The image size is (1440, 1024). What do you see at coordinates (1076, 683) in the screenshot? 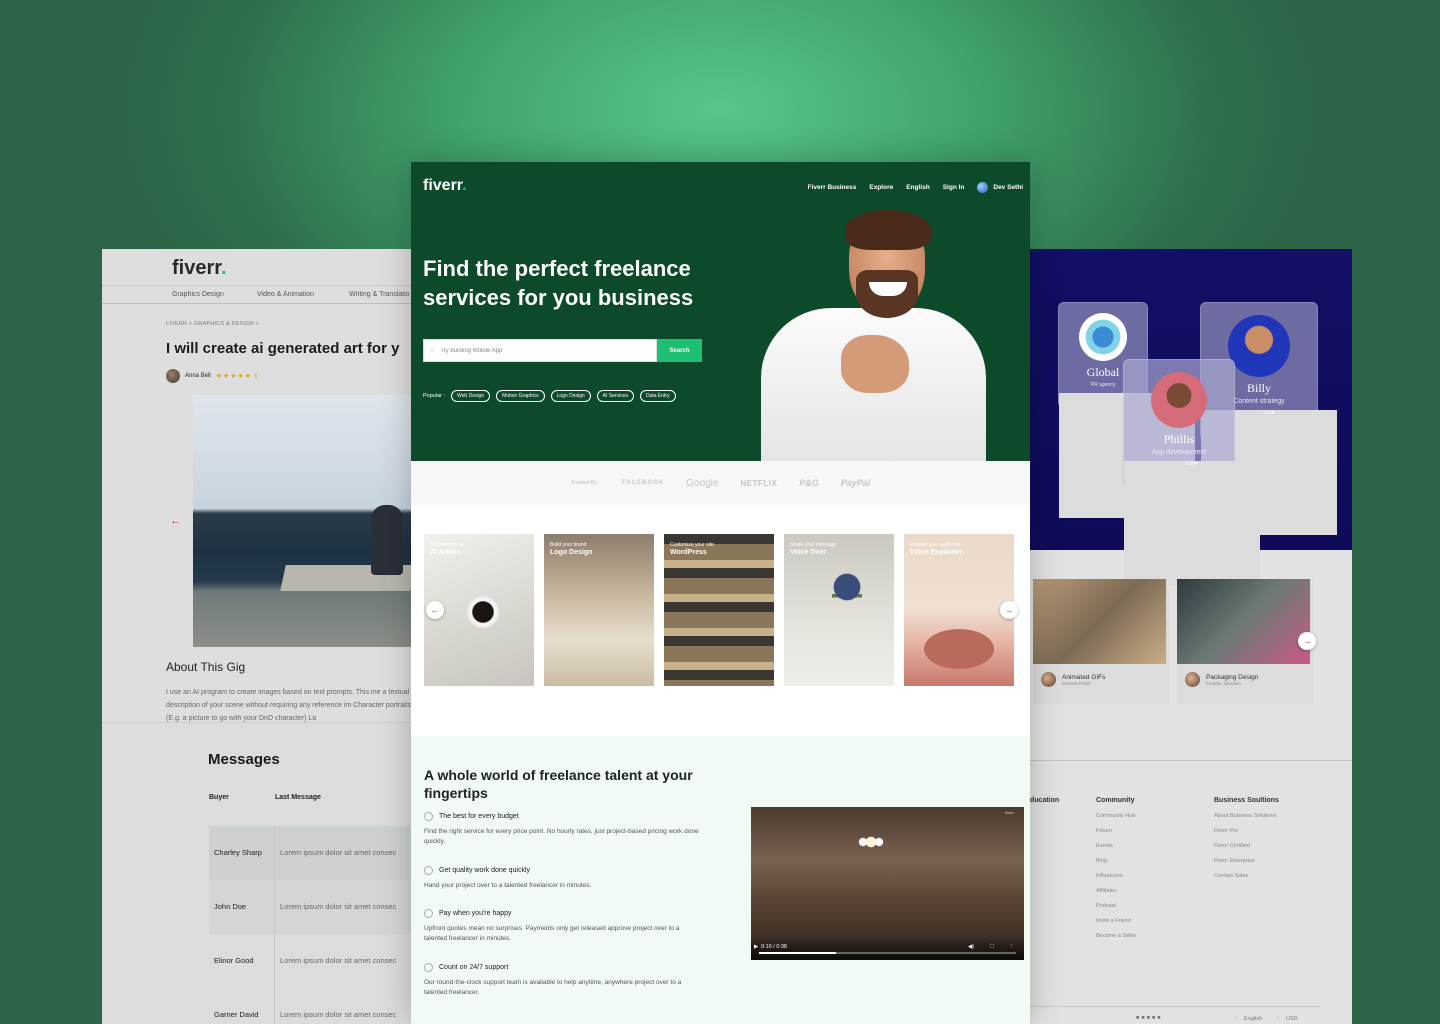
I see `tile-author: Emmett Potter` at bounding box center [1076, 683].